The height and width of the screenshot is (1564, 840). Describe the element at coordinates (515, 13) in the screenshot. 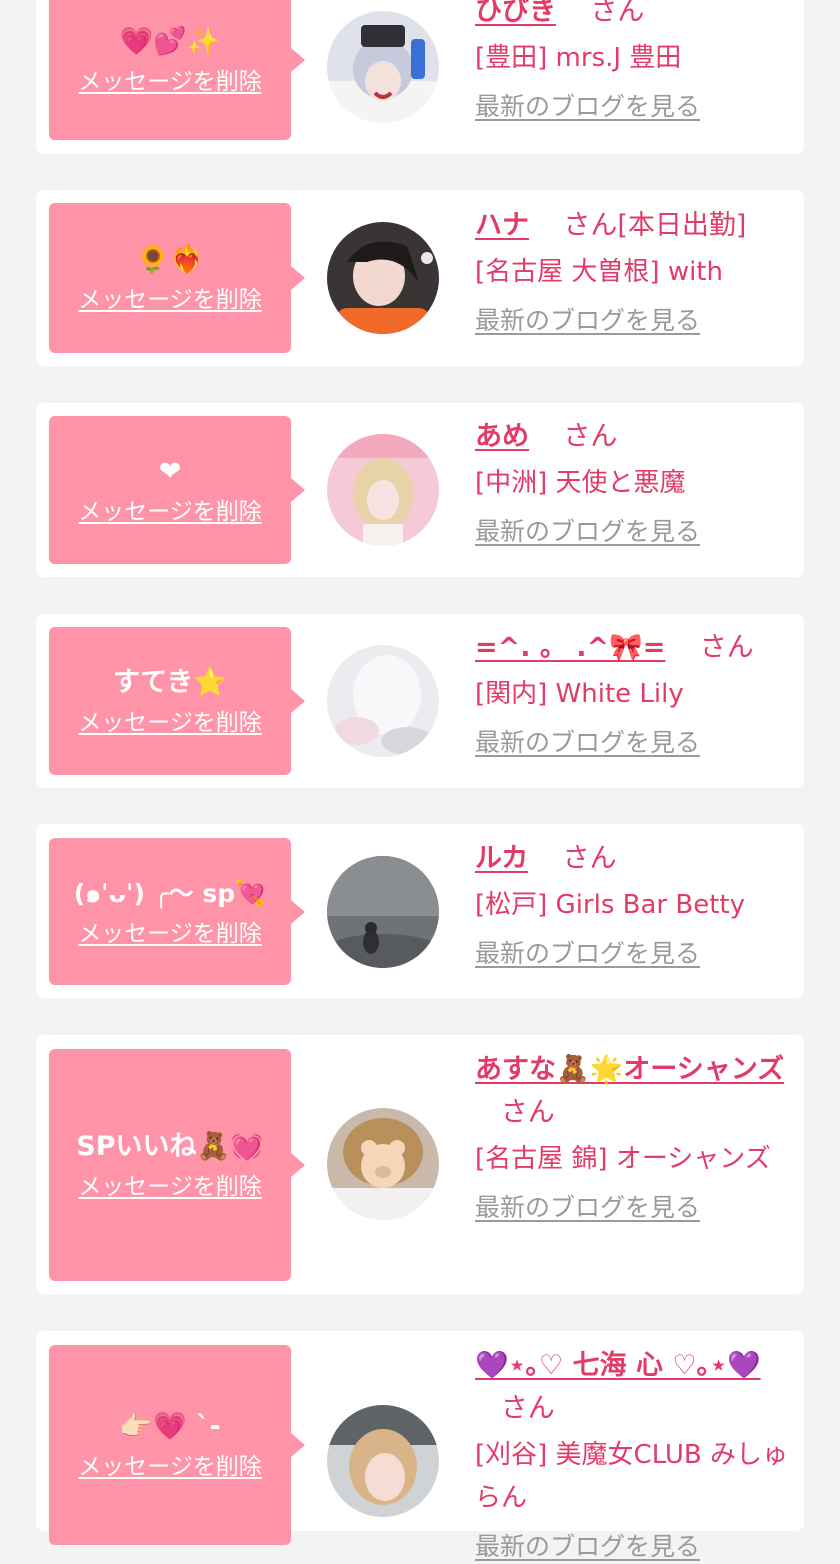

I see `user-name-link: ひびき` at that location.